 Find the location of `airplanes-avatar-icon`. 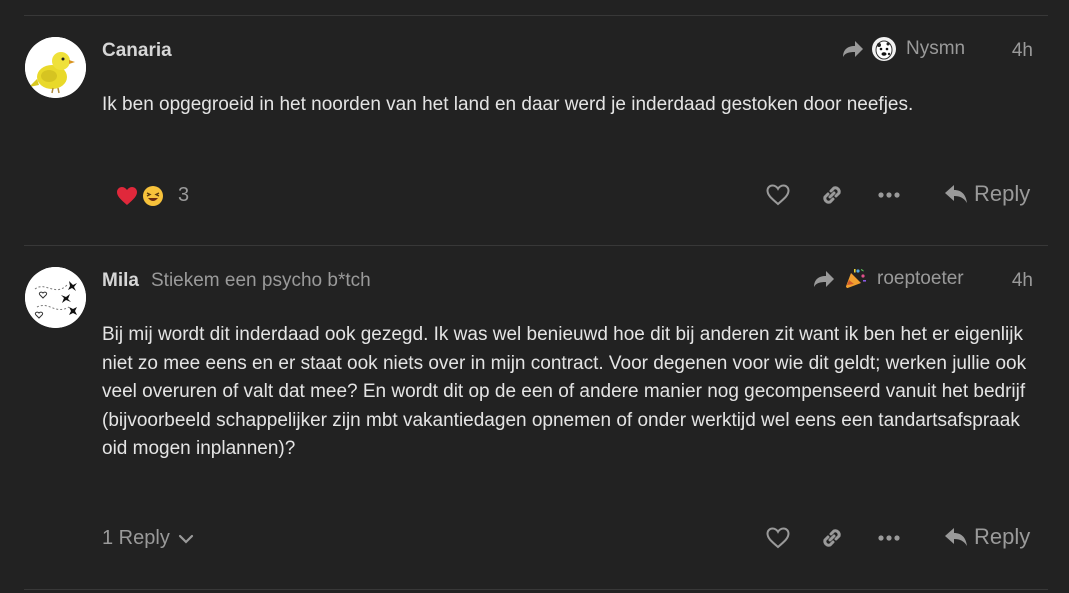

airplanes-avatar-icon is located at coordinates (55, 297).